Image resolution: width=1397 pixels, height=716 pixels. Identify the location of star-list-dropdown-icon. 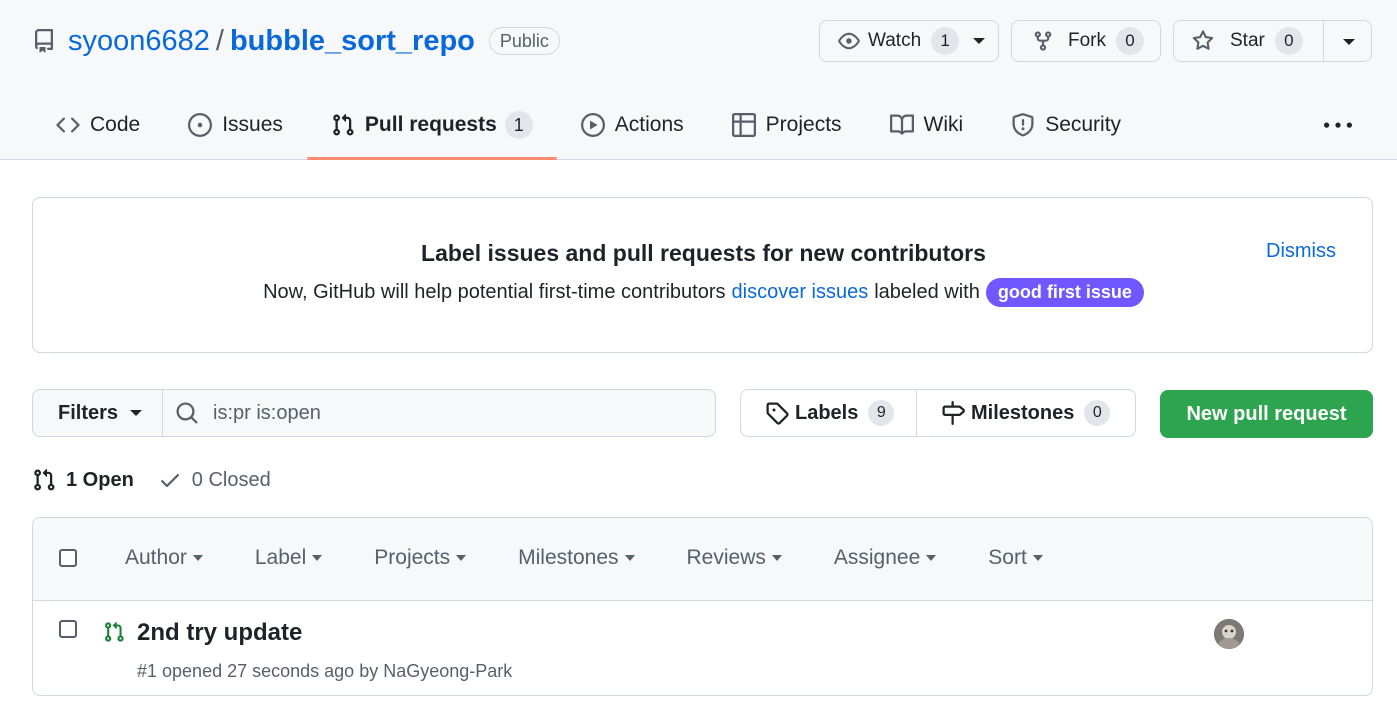
(1349, 42).